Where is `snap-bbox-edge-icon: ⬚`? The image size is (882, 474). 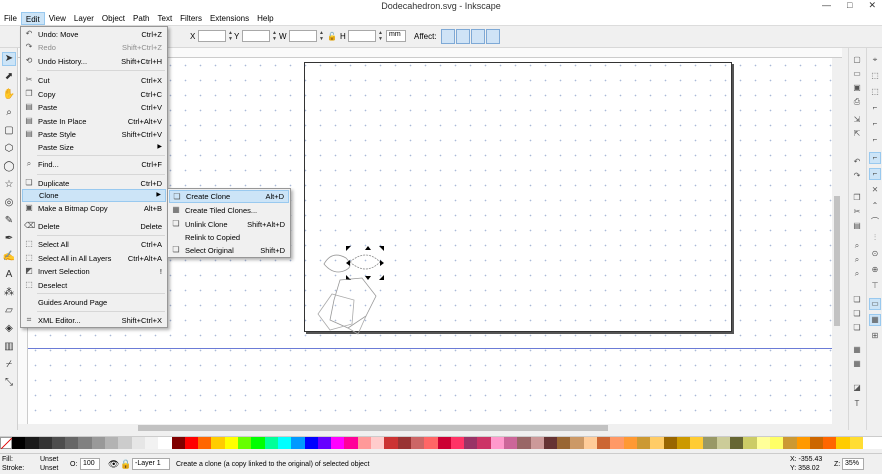 snap-bbox-edge-icon: ⬚ is located at coordinates (875, 92).